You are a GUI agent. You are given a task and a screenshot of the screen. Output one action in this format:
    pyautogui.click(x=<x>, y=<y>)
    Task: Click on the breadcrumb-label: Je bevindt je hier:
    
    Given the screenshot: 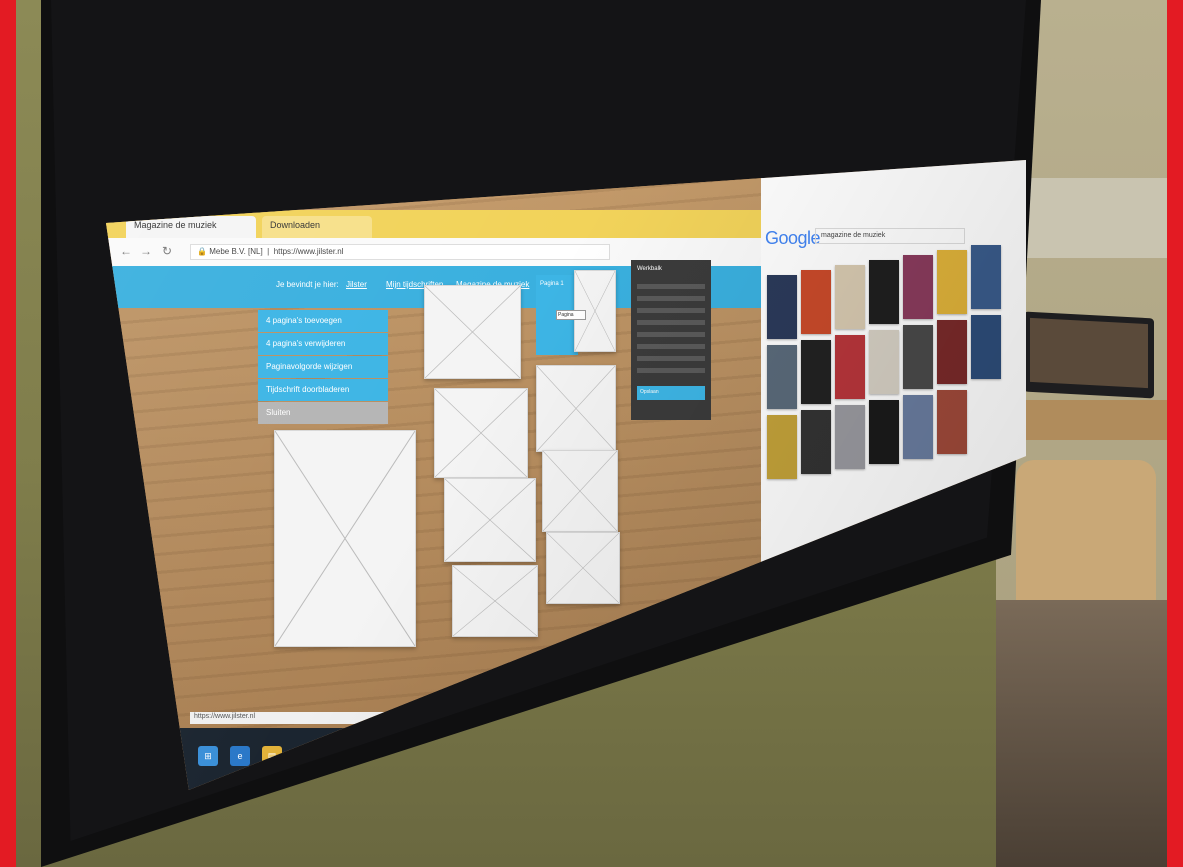 What is the action you would take?
    pyautogui.click(x=307, y=284)
    